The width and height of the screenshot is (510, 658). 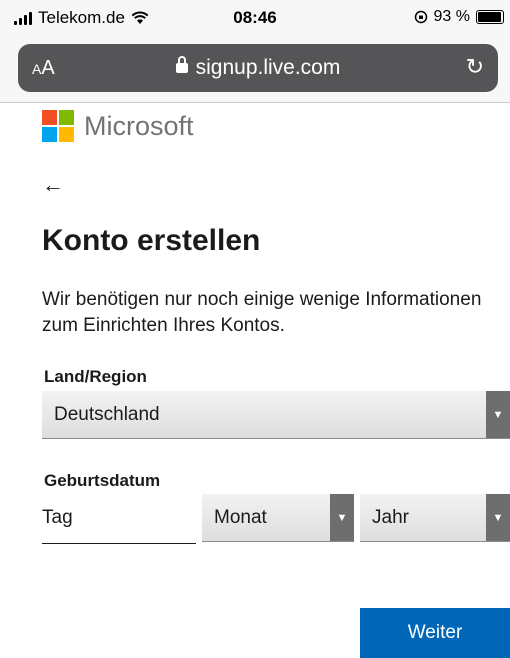 I want to click on birth-month-value: Monat, so click(x=240, y=517).